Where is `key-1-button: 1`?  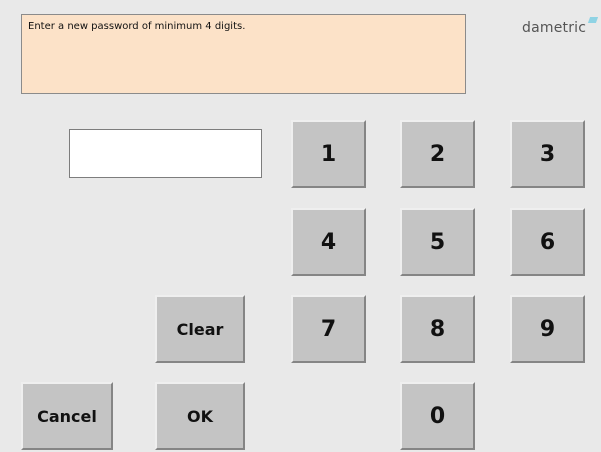 key-1-button: 1 is located at coordinates (328, 154).